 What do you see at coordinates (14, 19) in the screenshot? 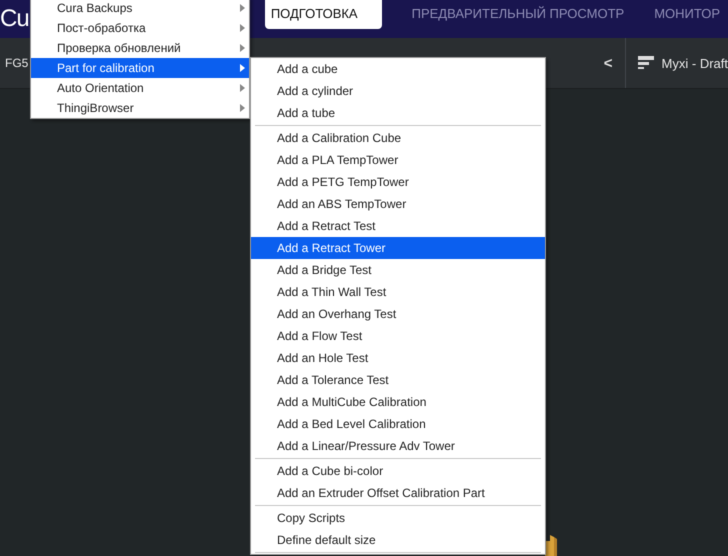
I see `logo: Cu` at bounding box center [14, 19].